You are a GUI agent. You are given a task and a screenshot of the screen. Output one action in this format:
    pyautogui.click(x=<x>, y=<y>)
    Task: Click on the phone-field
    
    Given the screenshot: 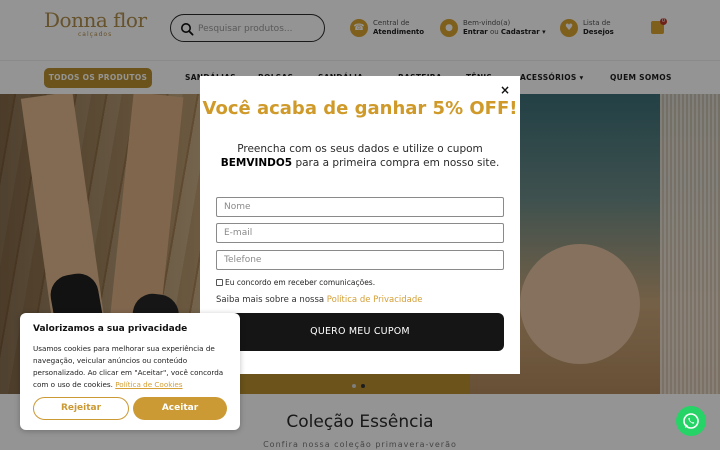 What is the action you would take?
    pyautogui.click(x=360, y=260)
    